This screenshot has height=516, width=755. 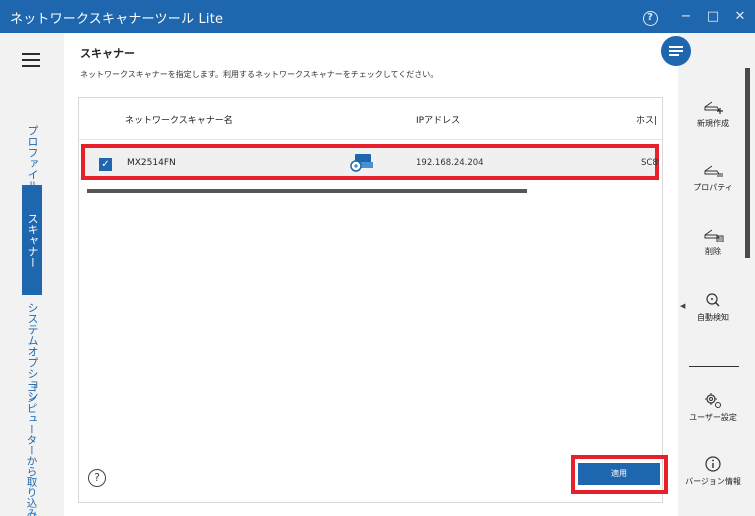 I want to click on horizontal-scrollbar, so click(x=307, y=191).